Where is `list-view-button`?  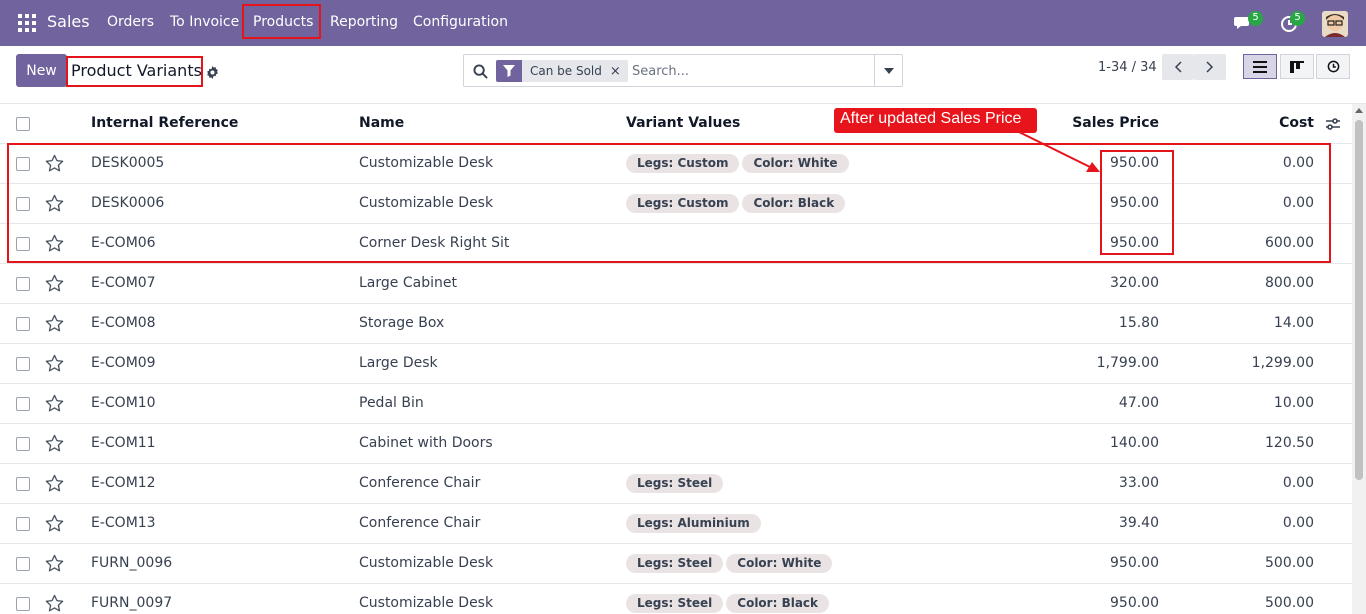
list-view-button is located at coordinates (1260, 66).